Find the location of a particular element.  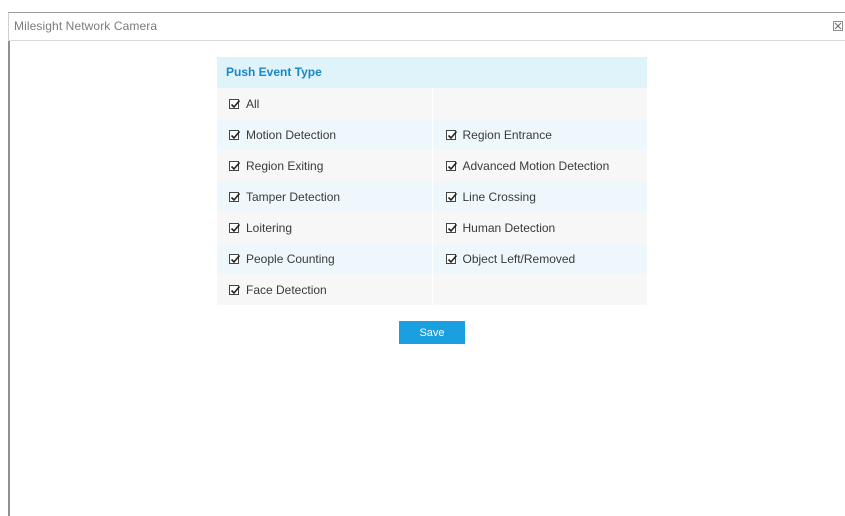

checkbox-label: Advanced Motion Detection is located at coordinates (536, 165).